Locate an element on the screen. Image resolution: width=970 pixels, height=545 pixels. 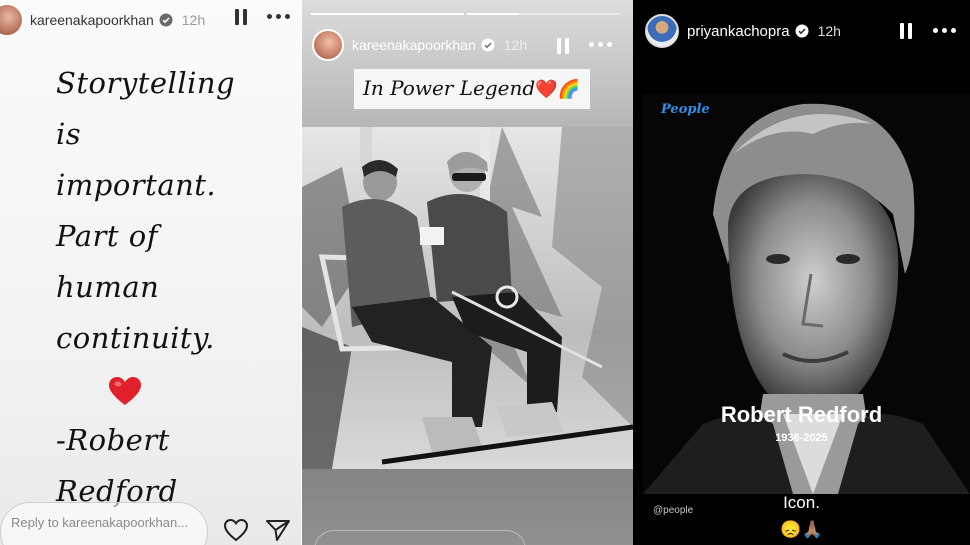
story-text: Icon. is located at coordinates (801, 502).